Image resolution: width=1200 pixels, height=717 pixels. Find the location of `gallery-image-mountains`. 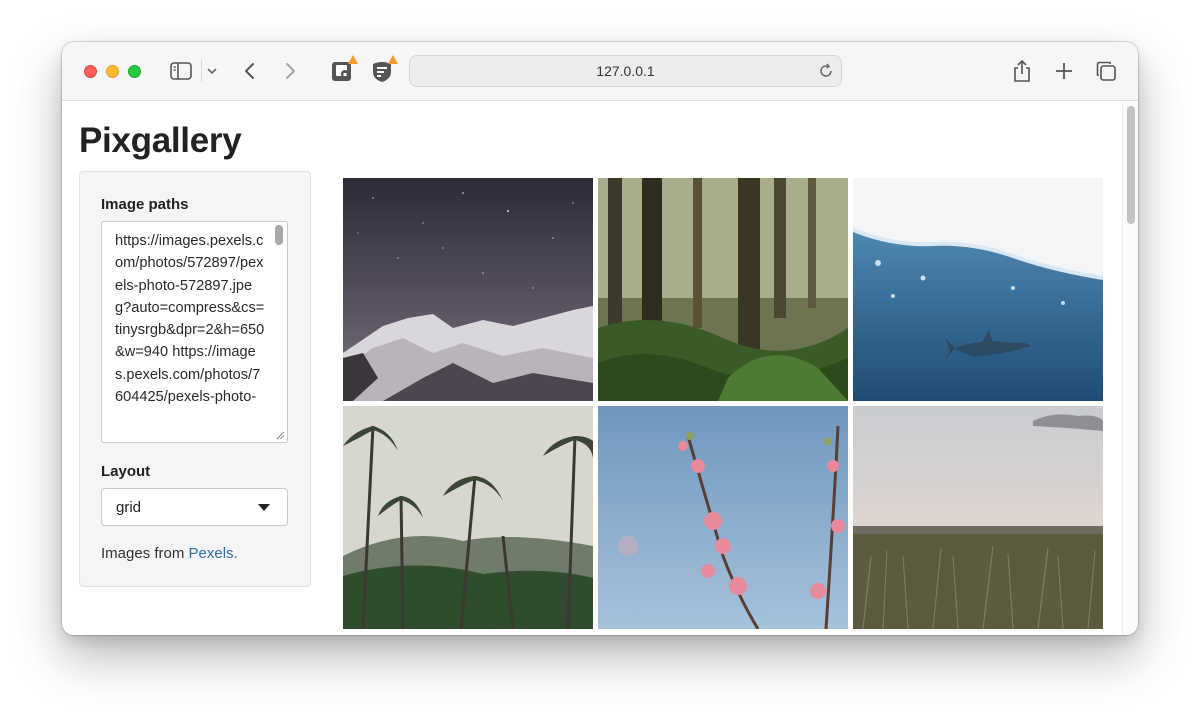

gallery-image-mountains is located at coordinates (468, 289).